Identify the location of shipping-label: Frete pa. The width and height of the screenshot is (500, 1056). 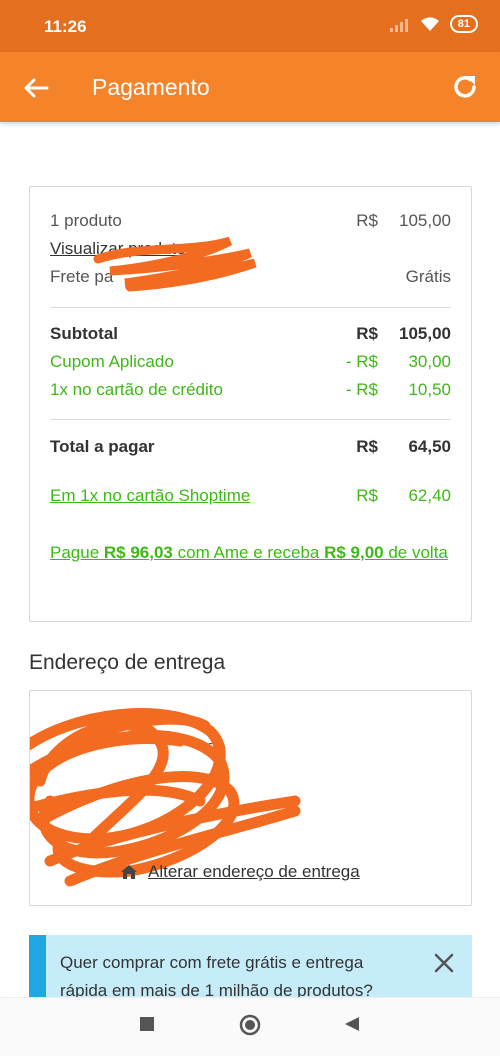
(82, 276).